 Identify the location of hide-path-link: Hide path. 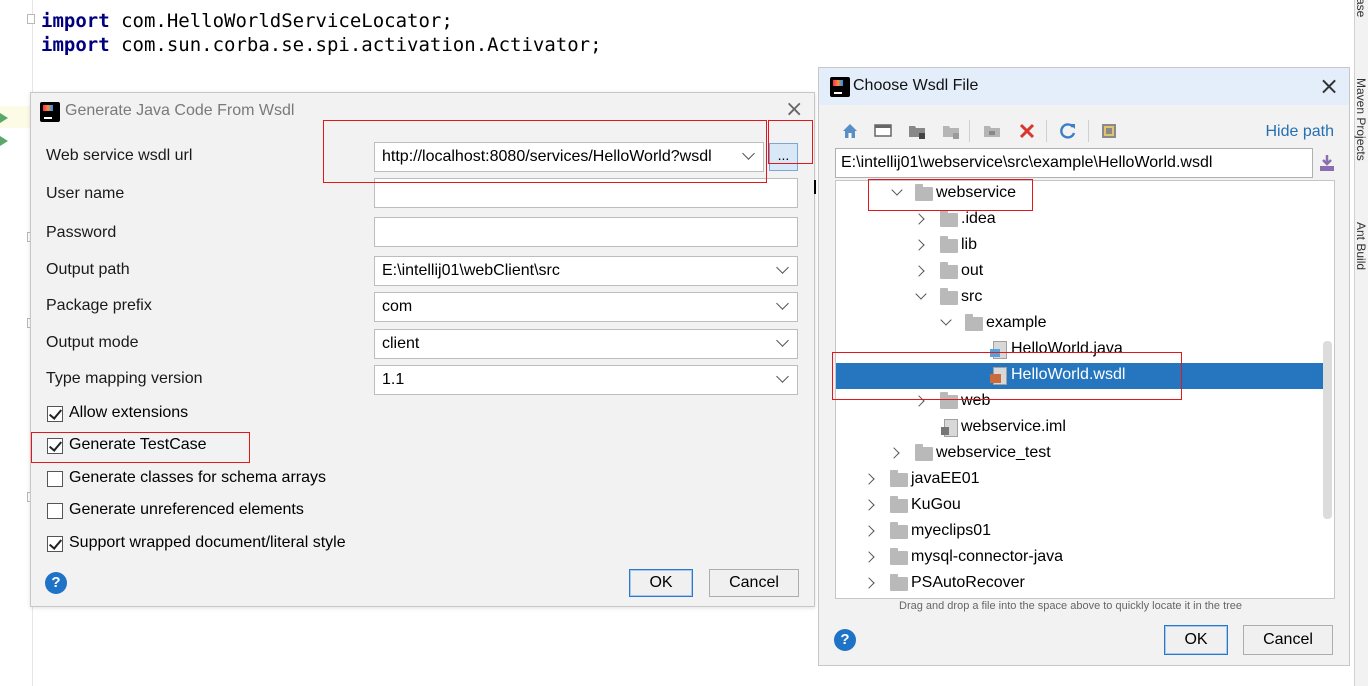
(1300, 132).